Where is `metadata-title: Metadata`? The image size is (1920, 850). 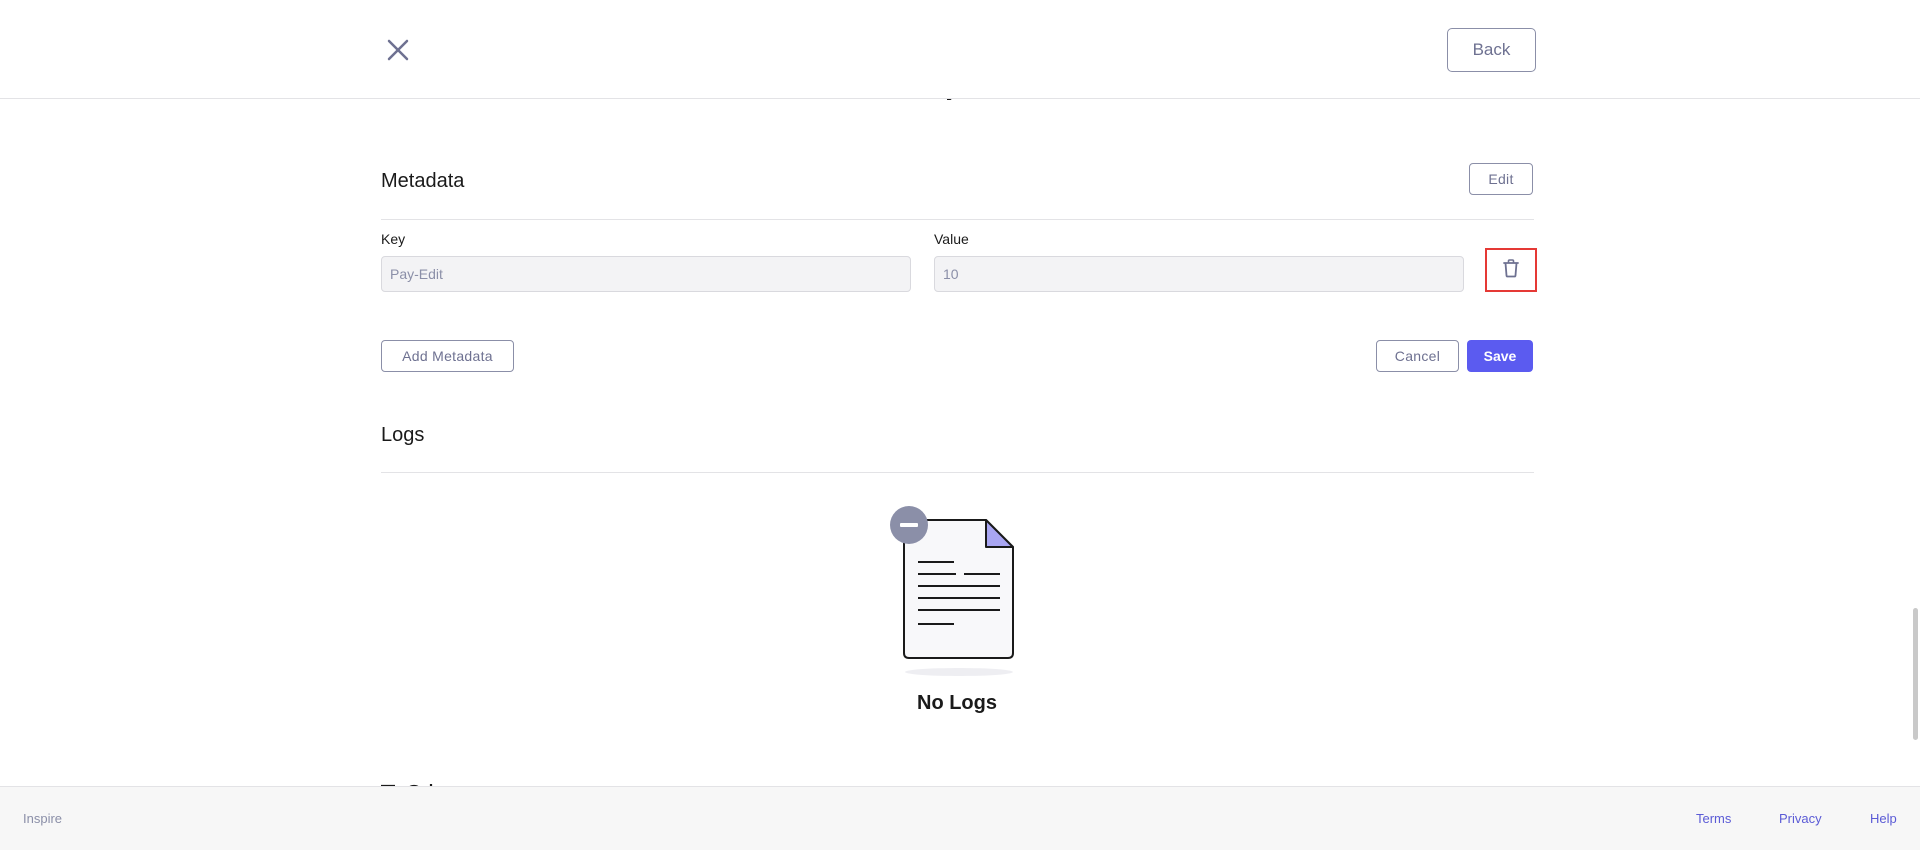 metadata-title: Metadata is located at coordinates (423, 181).